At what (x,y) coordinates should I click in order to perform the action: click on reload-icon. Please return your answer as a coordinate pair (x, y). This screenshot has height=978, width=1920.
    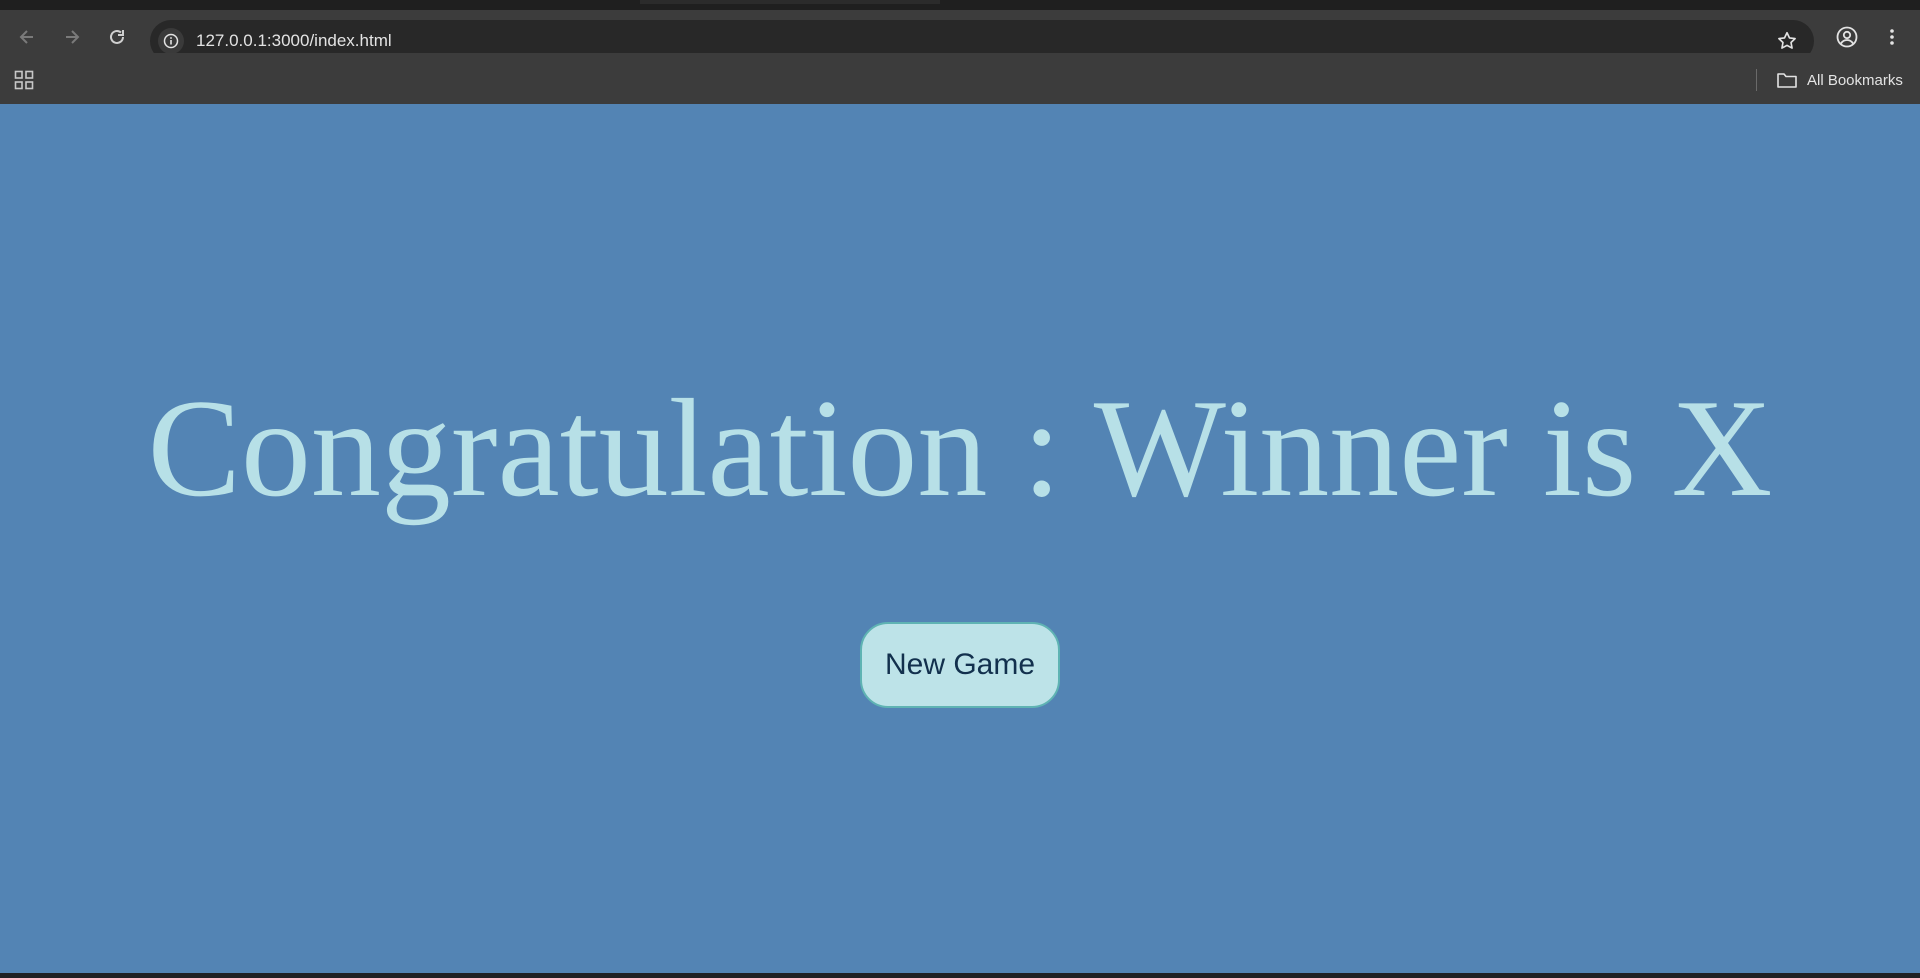
    Looking at the image, I should click on (117, 36).